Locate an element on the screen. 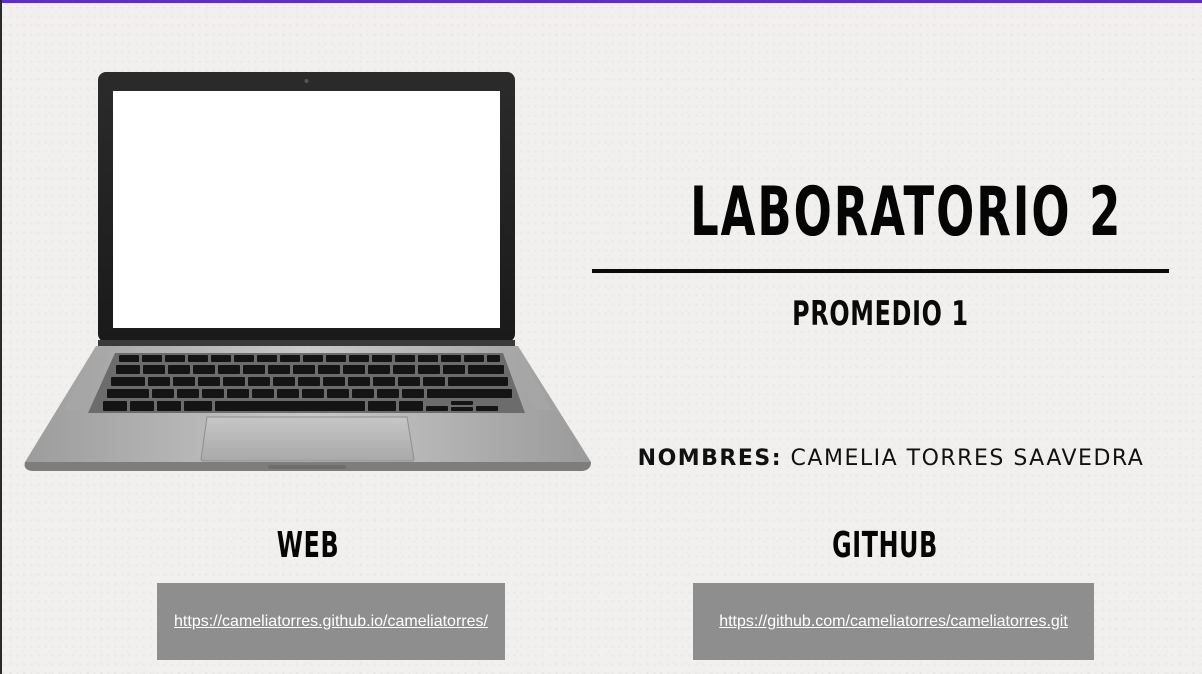 This screenshot has width=1202, height=674. laptop-trackpad is located at coordinates (307, 439).